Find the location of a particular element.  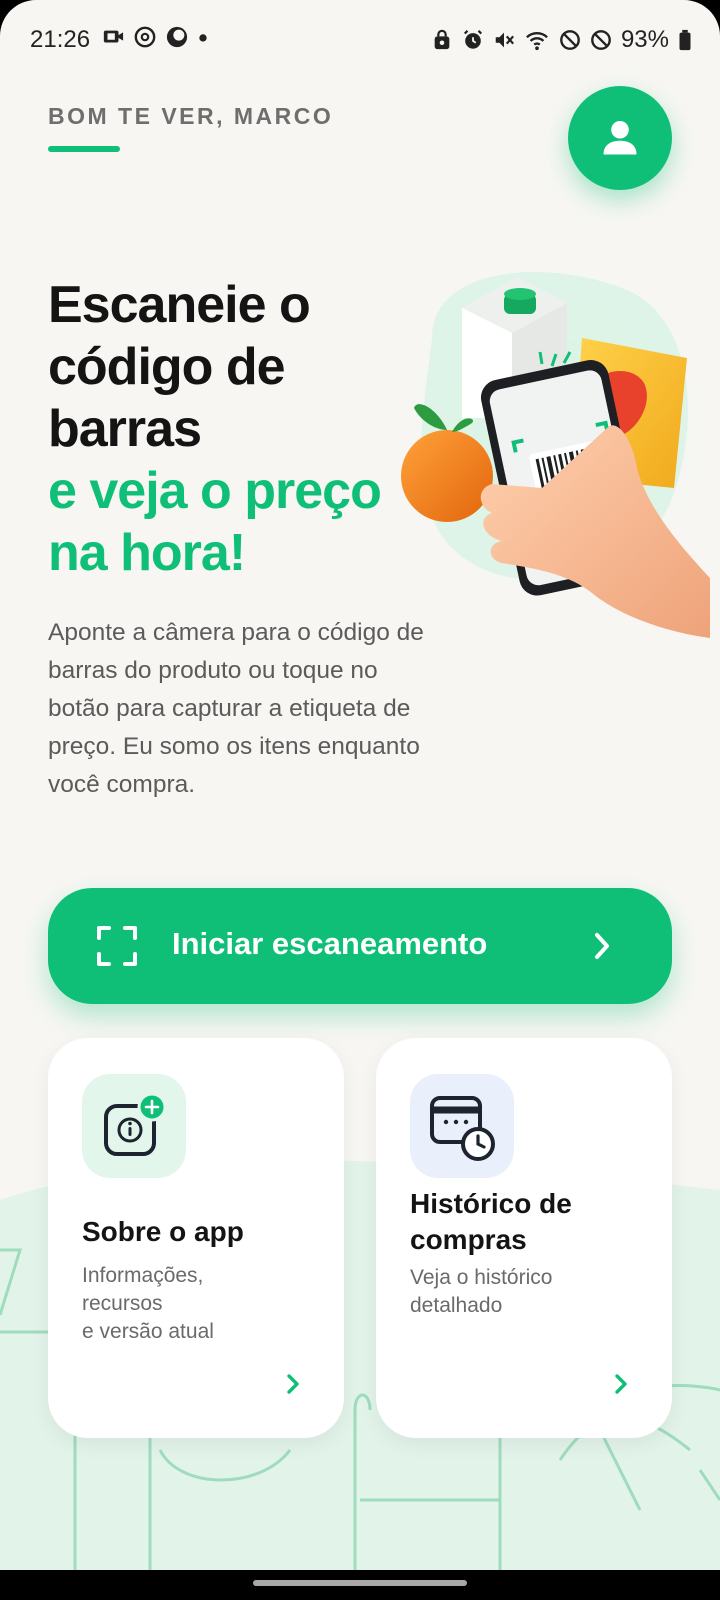

hero-title-highlight: e veja o preço is located at coordinates (215, 491).